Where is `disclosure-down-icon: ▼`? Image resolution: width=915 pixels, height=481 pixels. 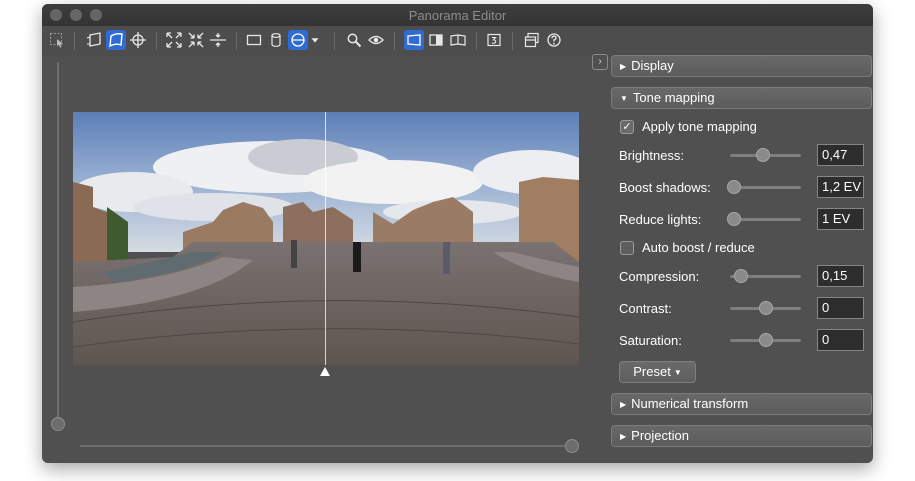 disclosure-down-icon: ▼ is located at coordinates (624, 98).